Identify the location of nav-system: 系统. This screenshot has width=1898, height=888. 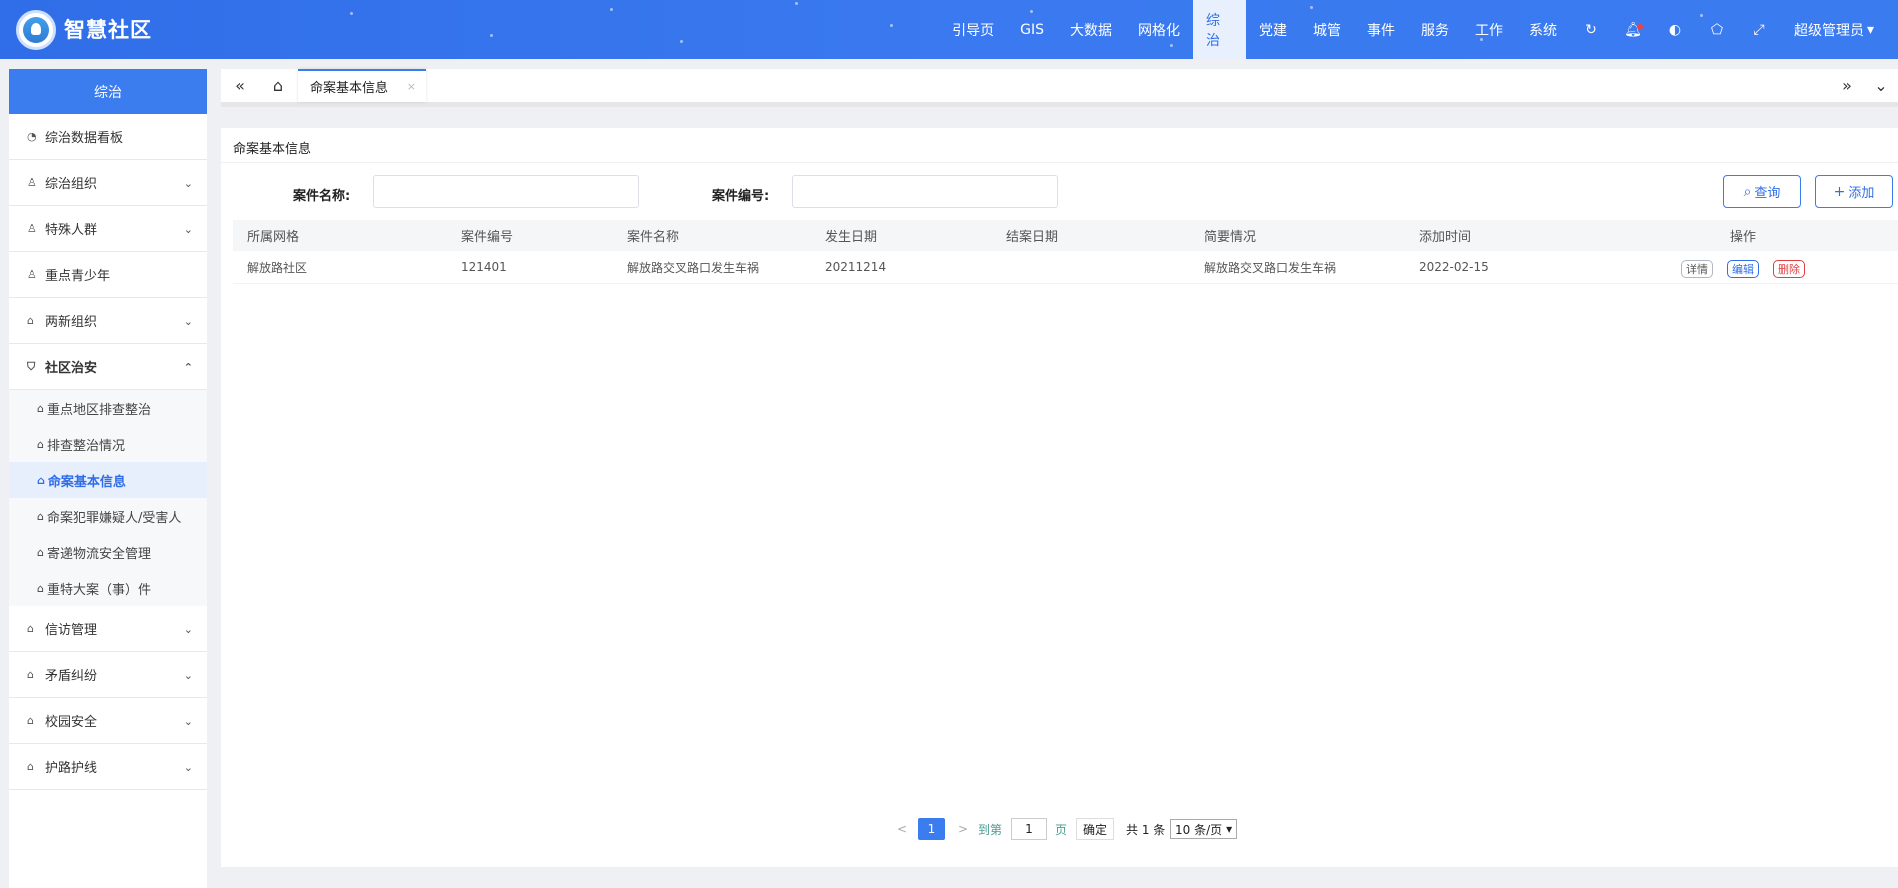
(1543, 29).